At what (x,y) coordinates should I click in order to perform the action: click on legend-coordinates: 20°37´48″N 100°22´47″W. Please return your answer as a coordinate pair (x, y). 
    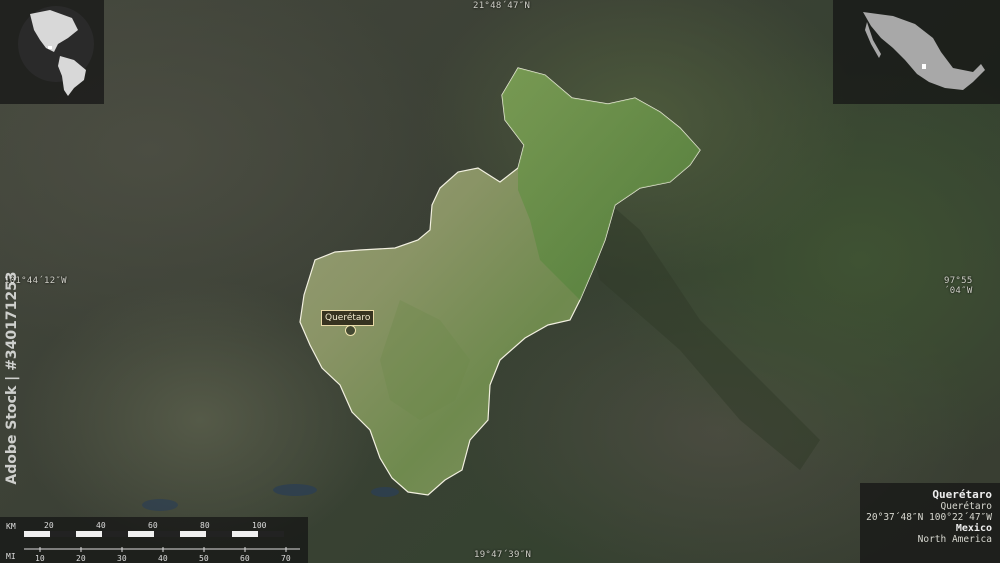
    Looking at the image, I should click on (929, 517).